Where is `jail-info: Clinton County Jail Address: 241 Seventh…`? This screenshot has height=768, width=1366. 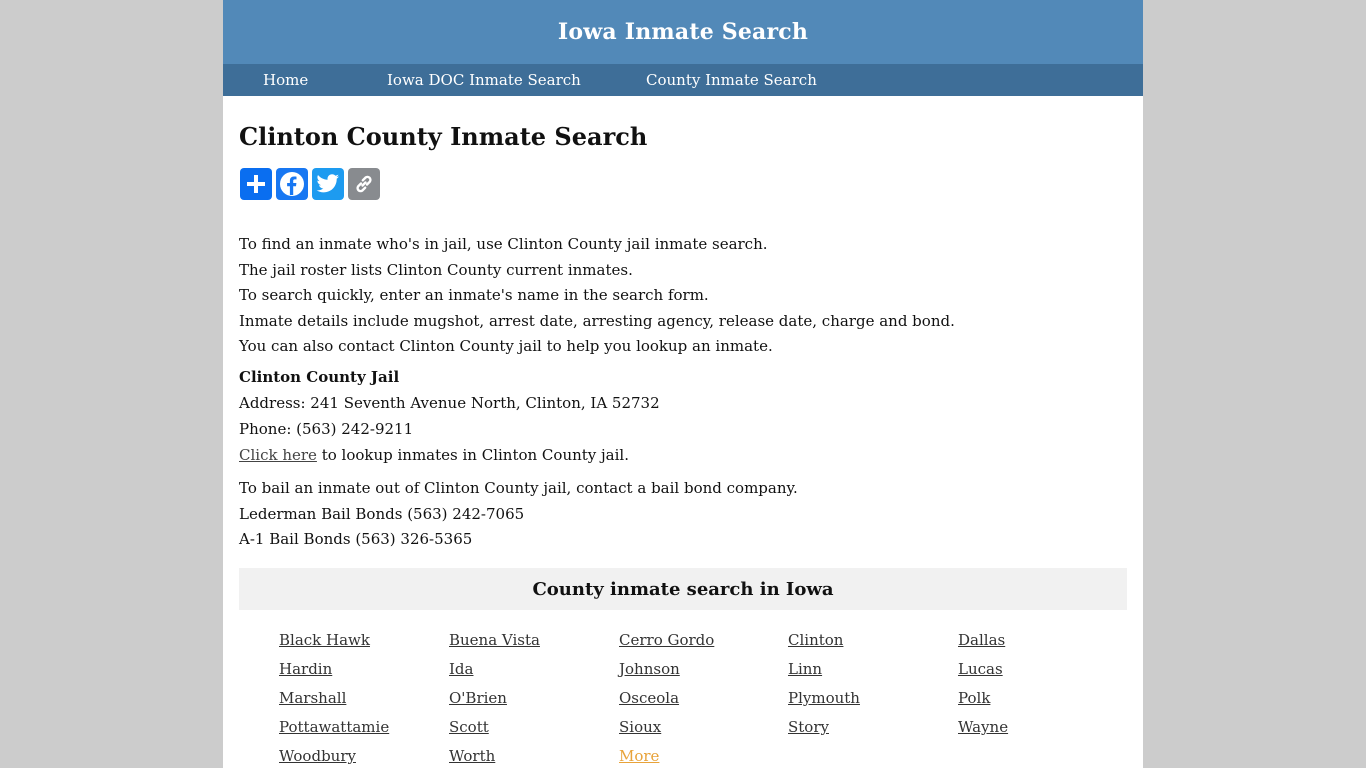
jail-info: Clinton County Jail Address: 241 Seventh… is located at coordinates (449, 403).